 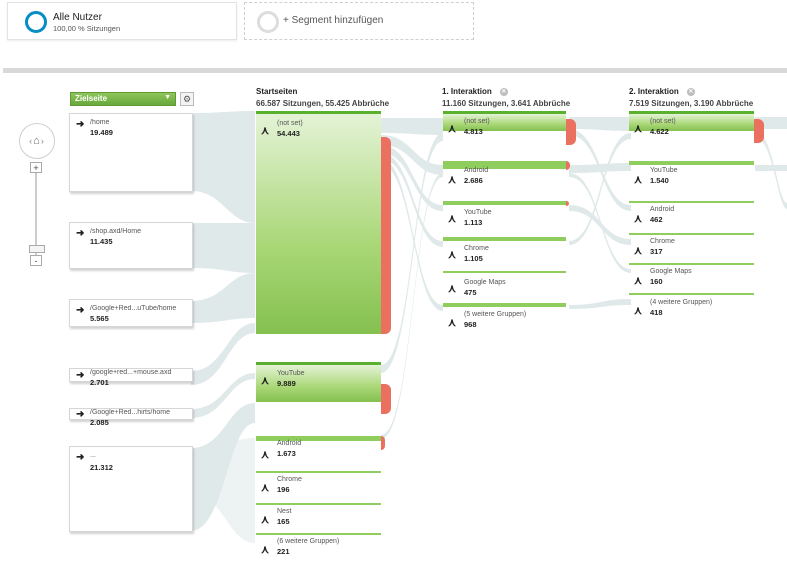 I want to click on chevron-down-icon: ▼, so click(x=167, y=97).